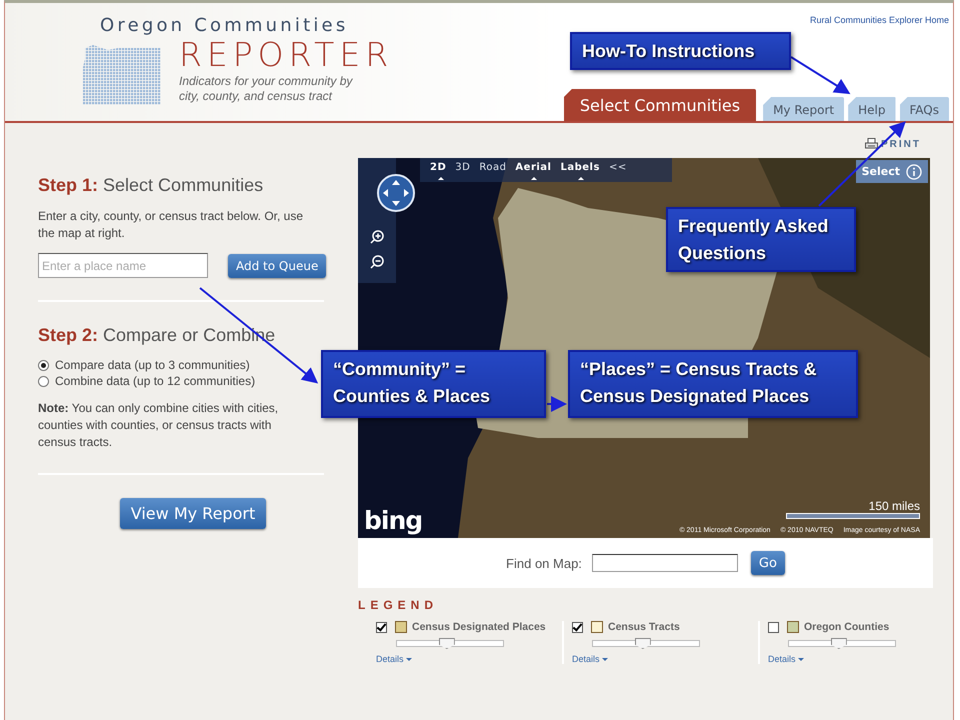 The height and width of the screenshot is (720, 960). Describe the element at coordinates (619, 170) in the screenshot. I see `map-view-option: <<` at that location.